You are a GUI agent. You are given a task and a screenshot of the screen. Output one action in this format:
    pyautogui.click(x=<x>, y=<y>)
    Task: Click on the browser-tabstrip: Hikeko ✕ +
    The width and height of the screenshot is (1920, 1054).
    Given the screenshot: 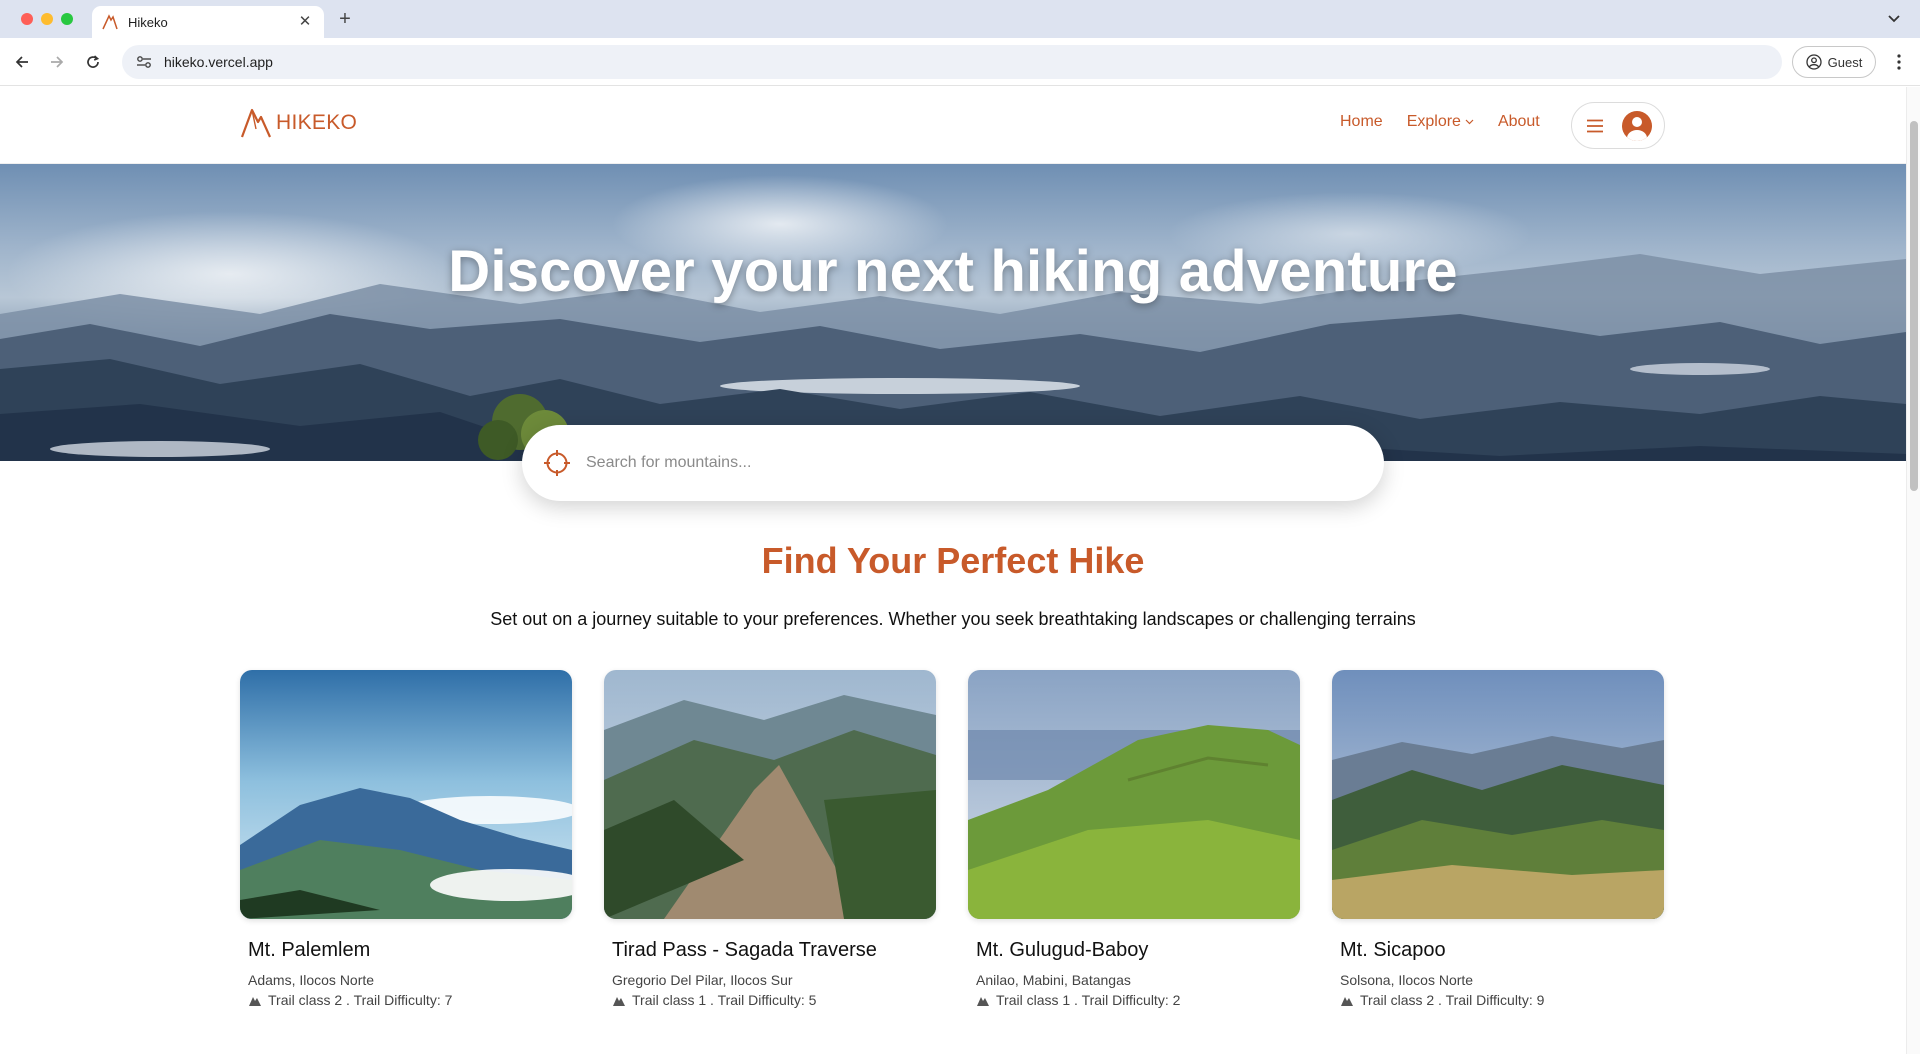 What is the action you would take?
    pyautogui.click(x=960, y=19)
    